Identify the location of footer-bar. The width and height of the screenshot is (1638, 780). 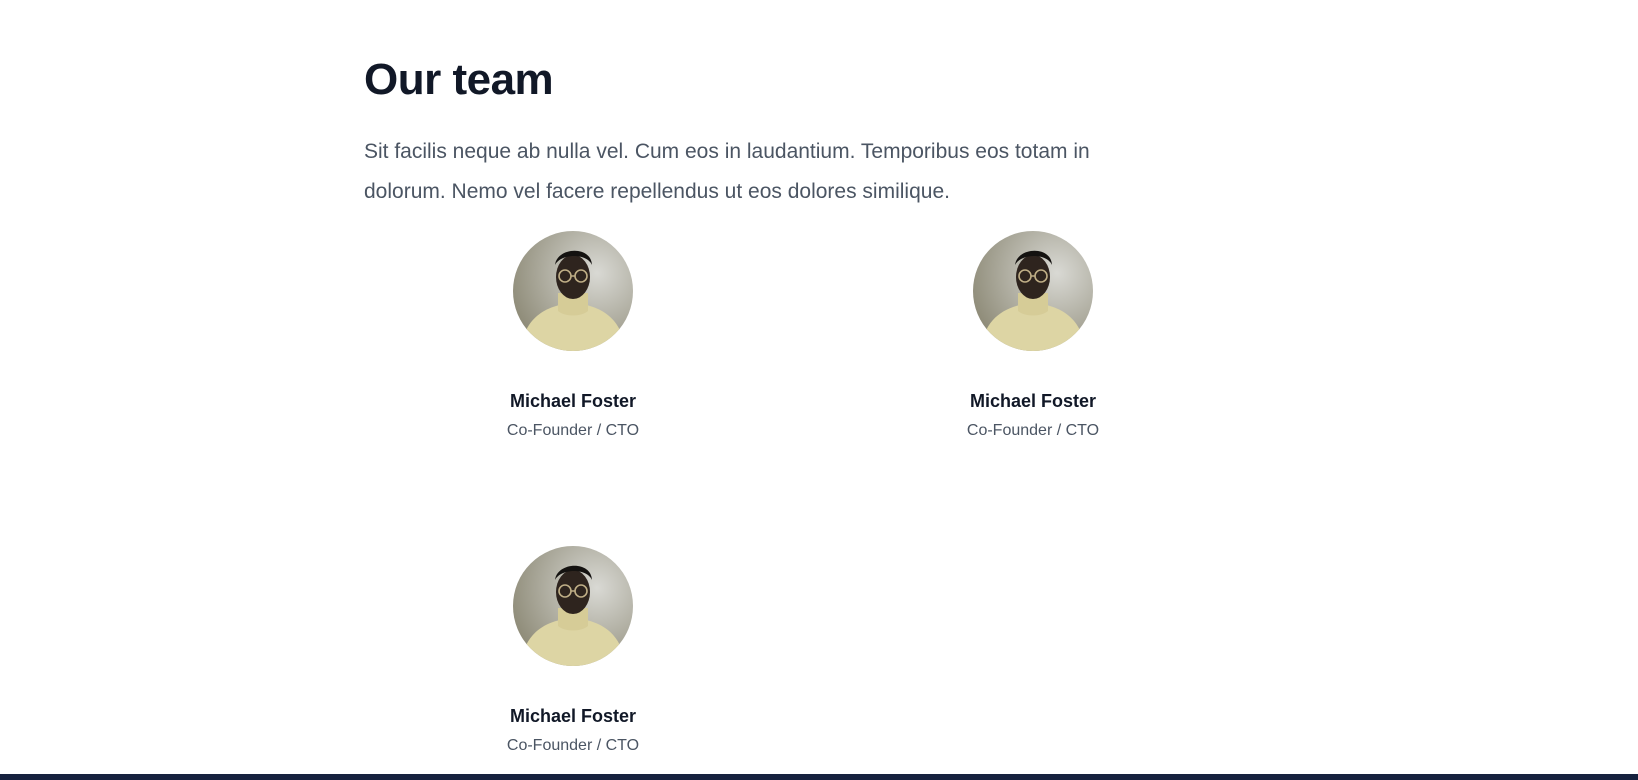
(819, 777).